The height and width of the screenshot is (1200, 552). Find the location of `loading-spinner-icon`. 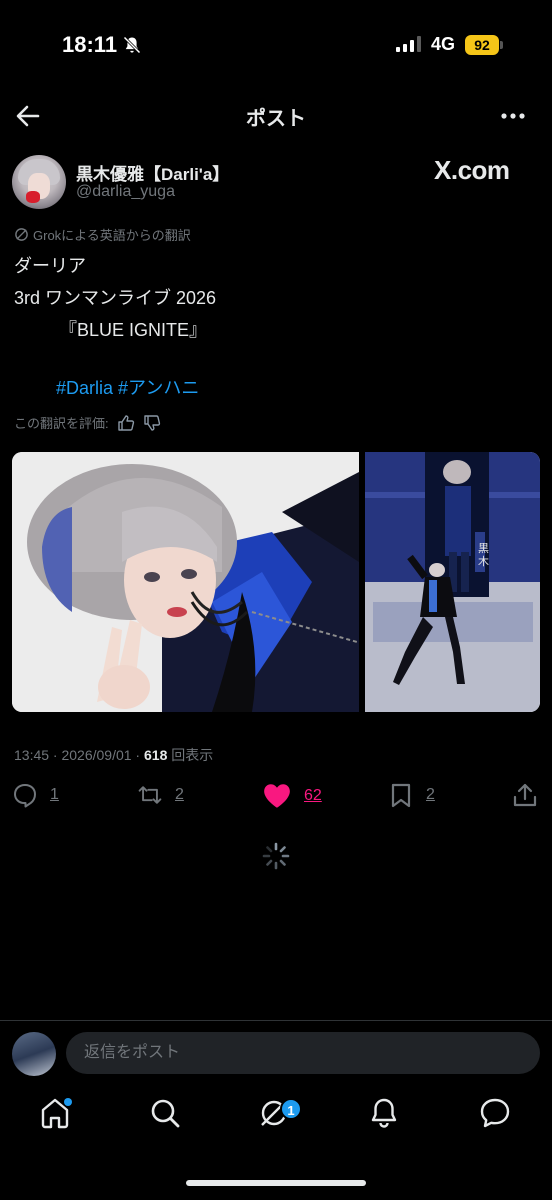

loading-spinner-icon is located at coordinates (276, 856).